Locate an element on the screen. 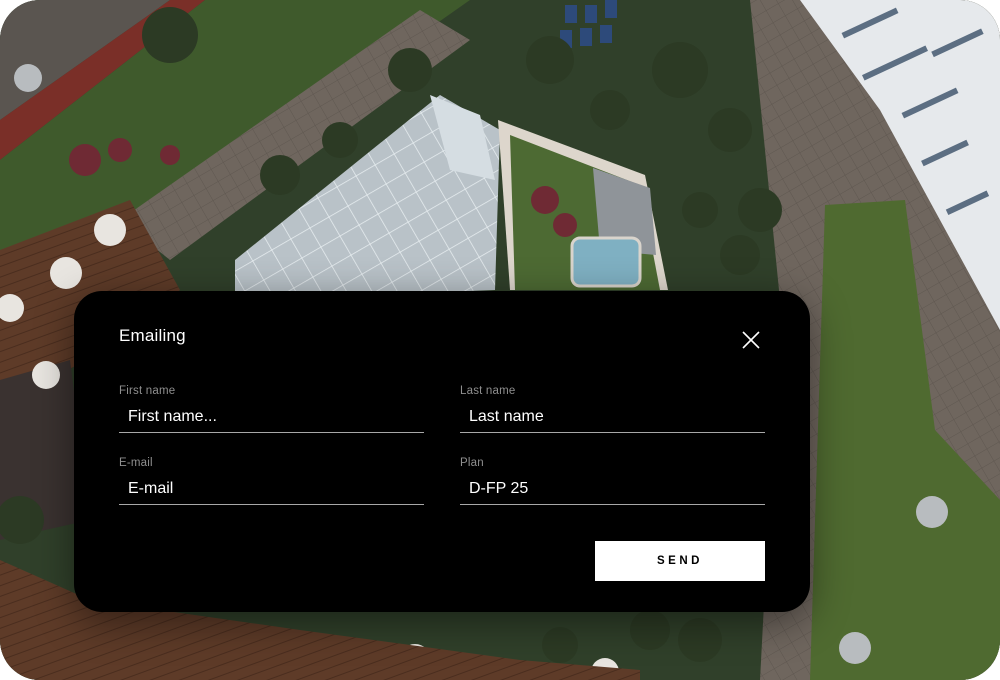 This screenshot has height=680, width=1000. first-name-label: First name is located at coordinates (147, 391).